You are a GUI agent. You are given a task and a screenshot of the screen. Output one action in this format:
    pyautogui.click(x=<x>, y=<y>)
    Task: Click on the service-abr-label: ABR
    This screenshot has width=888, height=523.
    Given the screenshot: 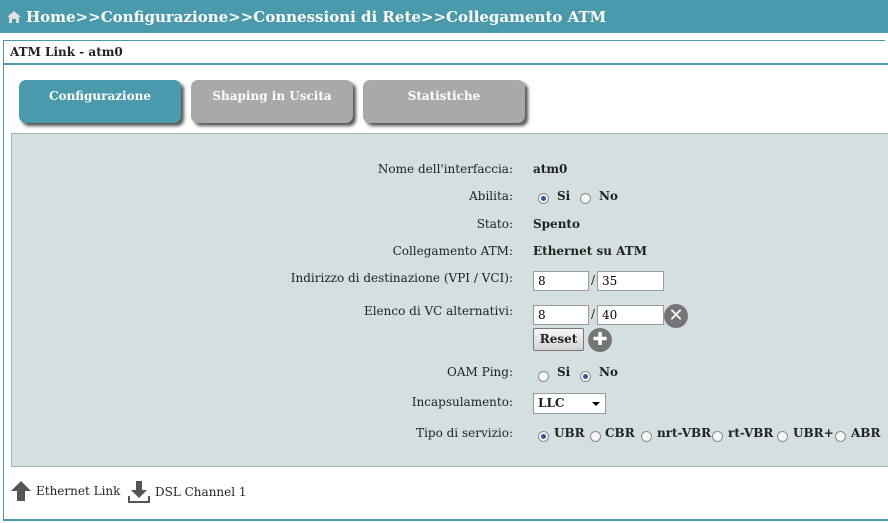 What is the action you would take?
    pyautogui.click(x=866, y=433)
    